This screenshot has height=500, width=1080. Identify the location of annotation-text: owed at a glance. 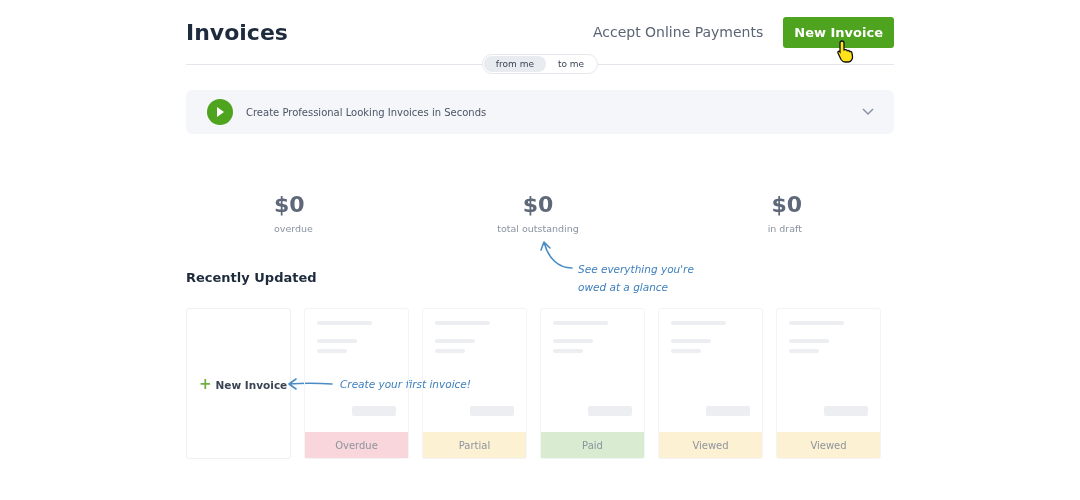
(624, 287).